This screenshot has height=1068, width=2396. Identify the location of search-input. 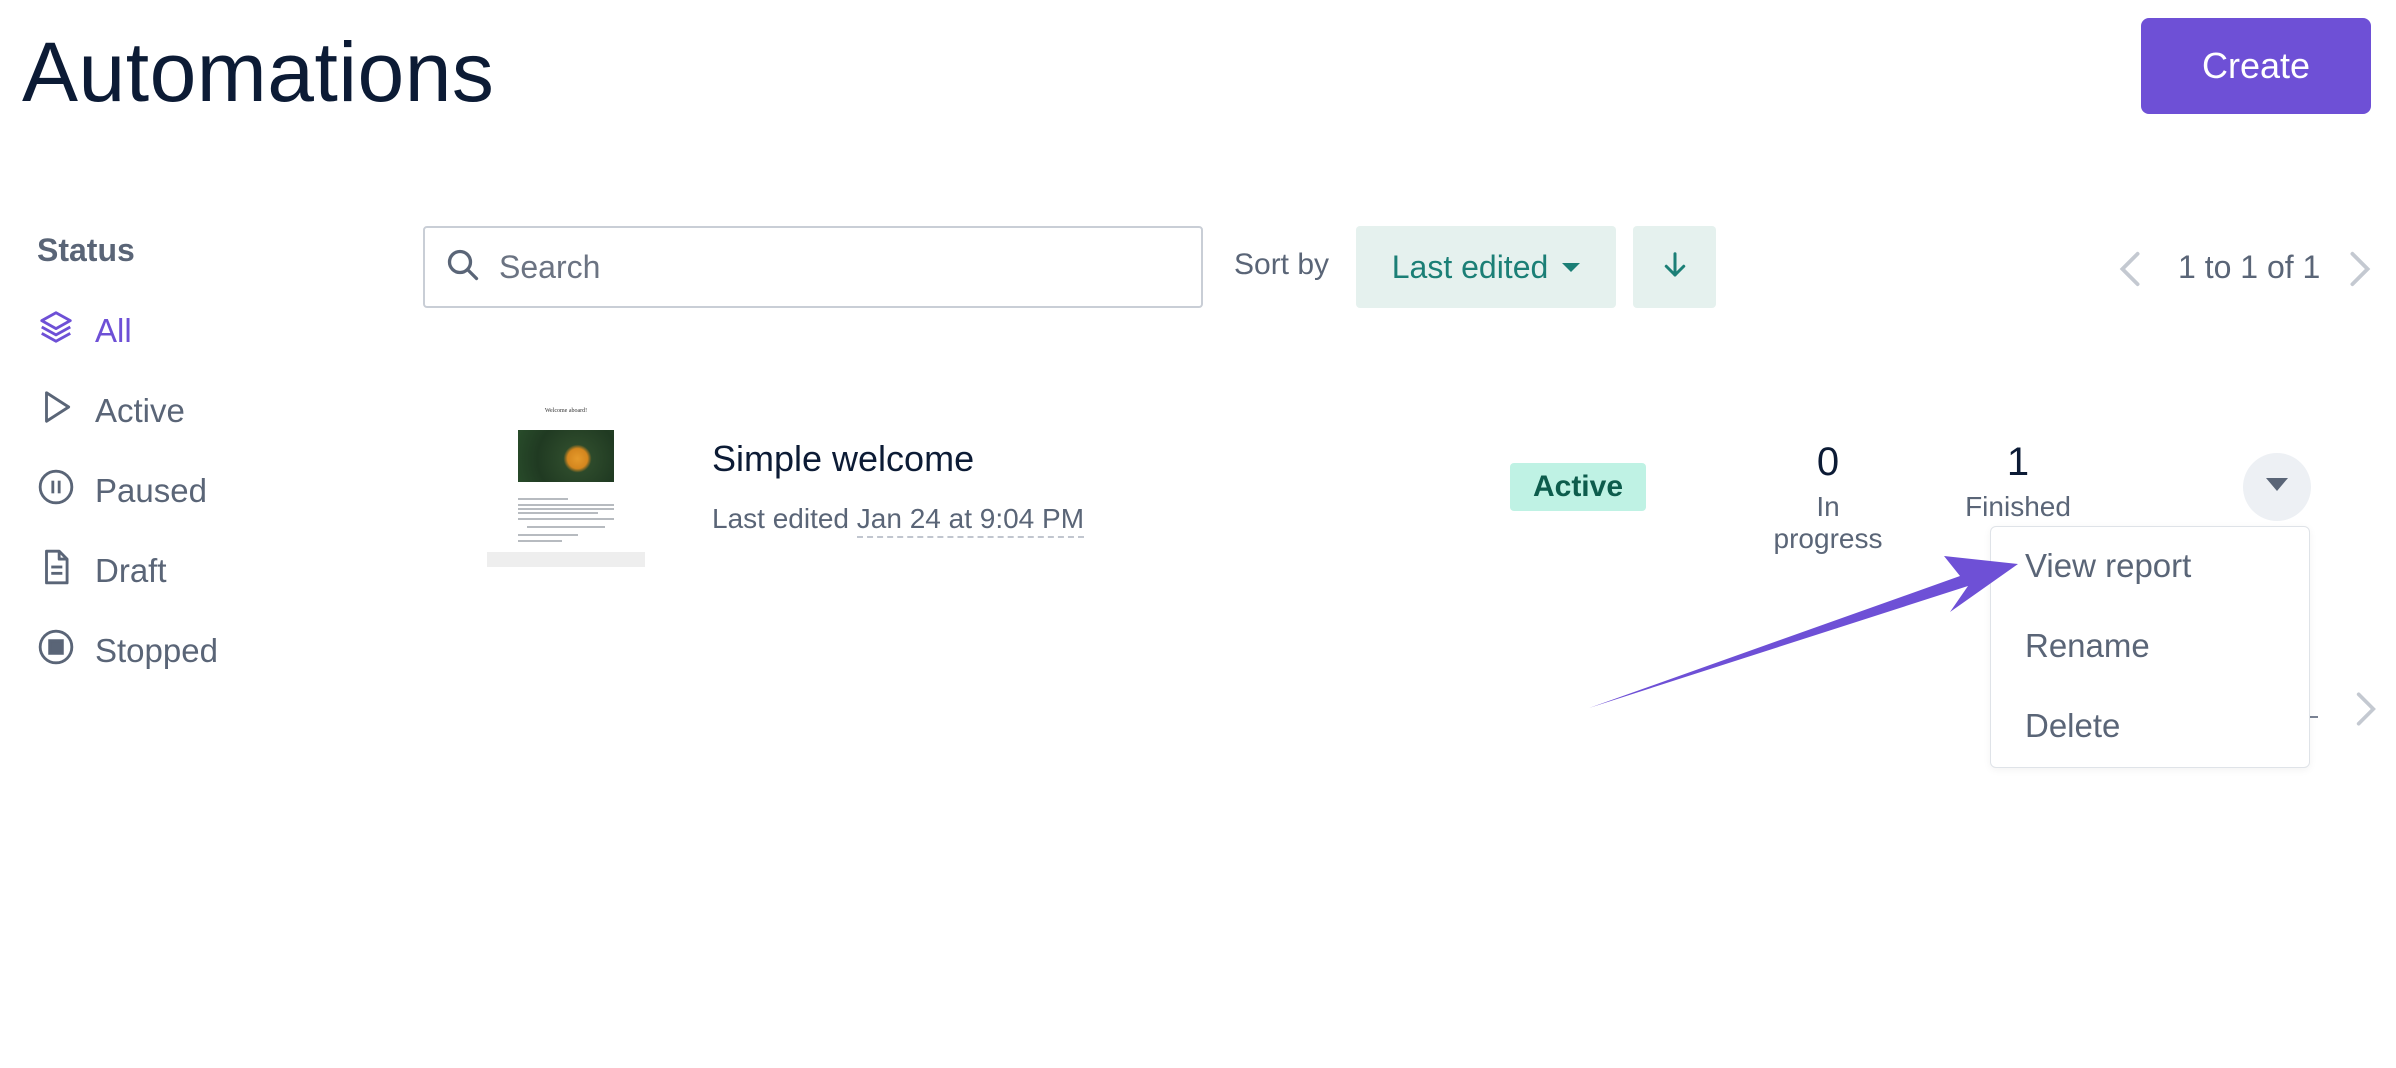
(839, 267).